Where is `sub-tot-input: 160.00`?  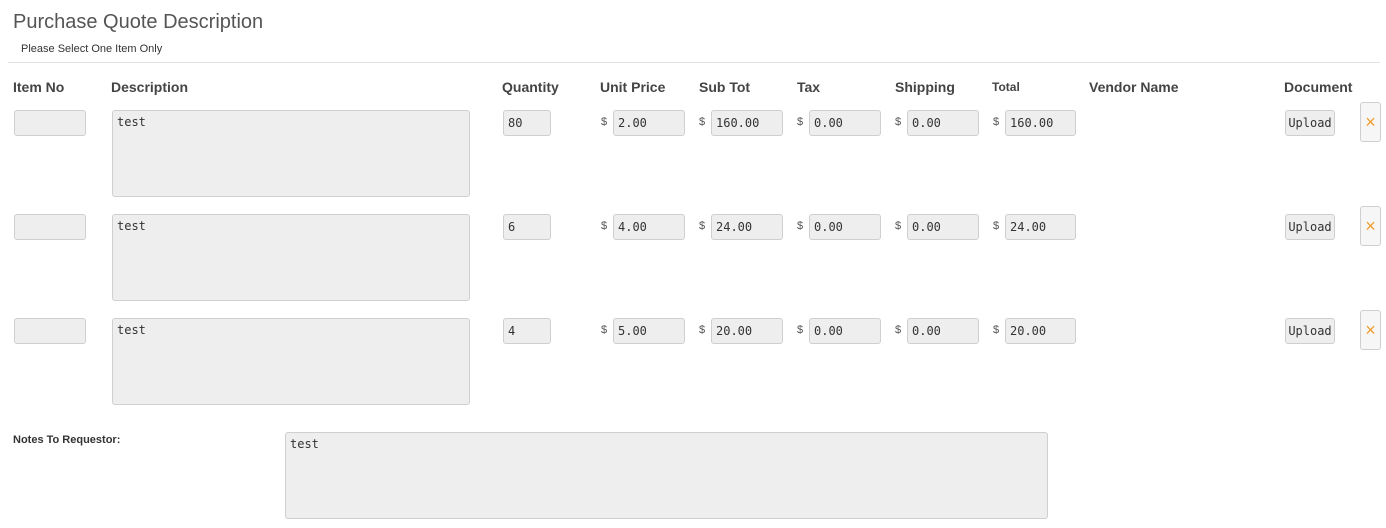
sub-tot-input: 160.00 is located at coordinates (747, 123).